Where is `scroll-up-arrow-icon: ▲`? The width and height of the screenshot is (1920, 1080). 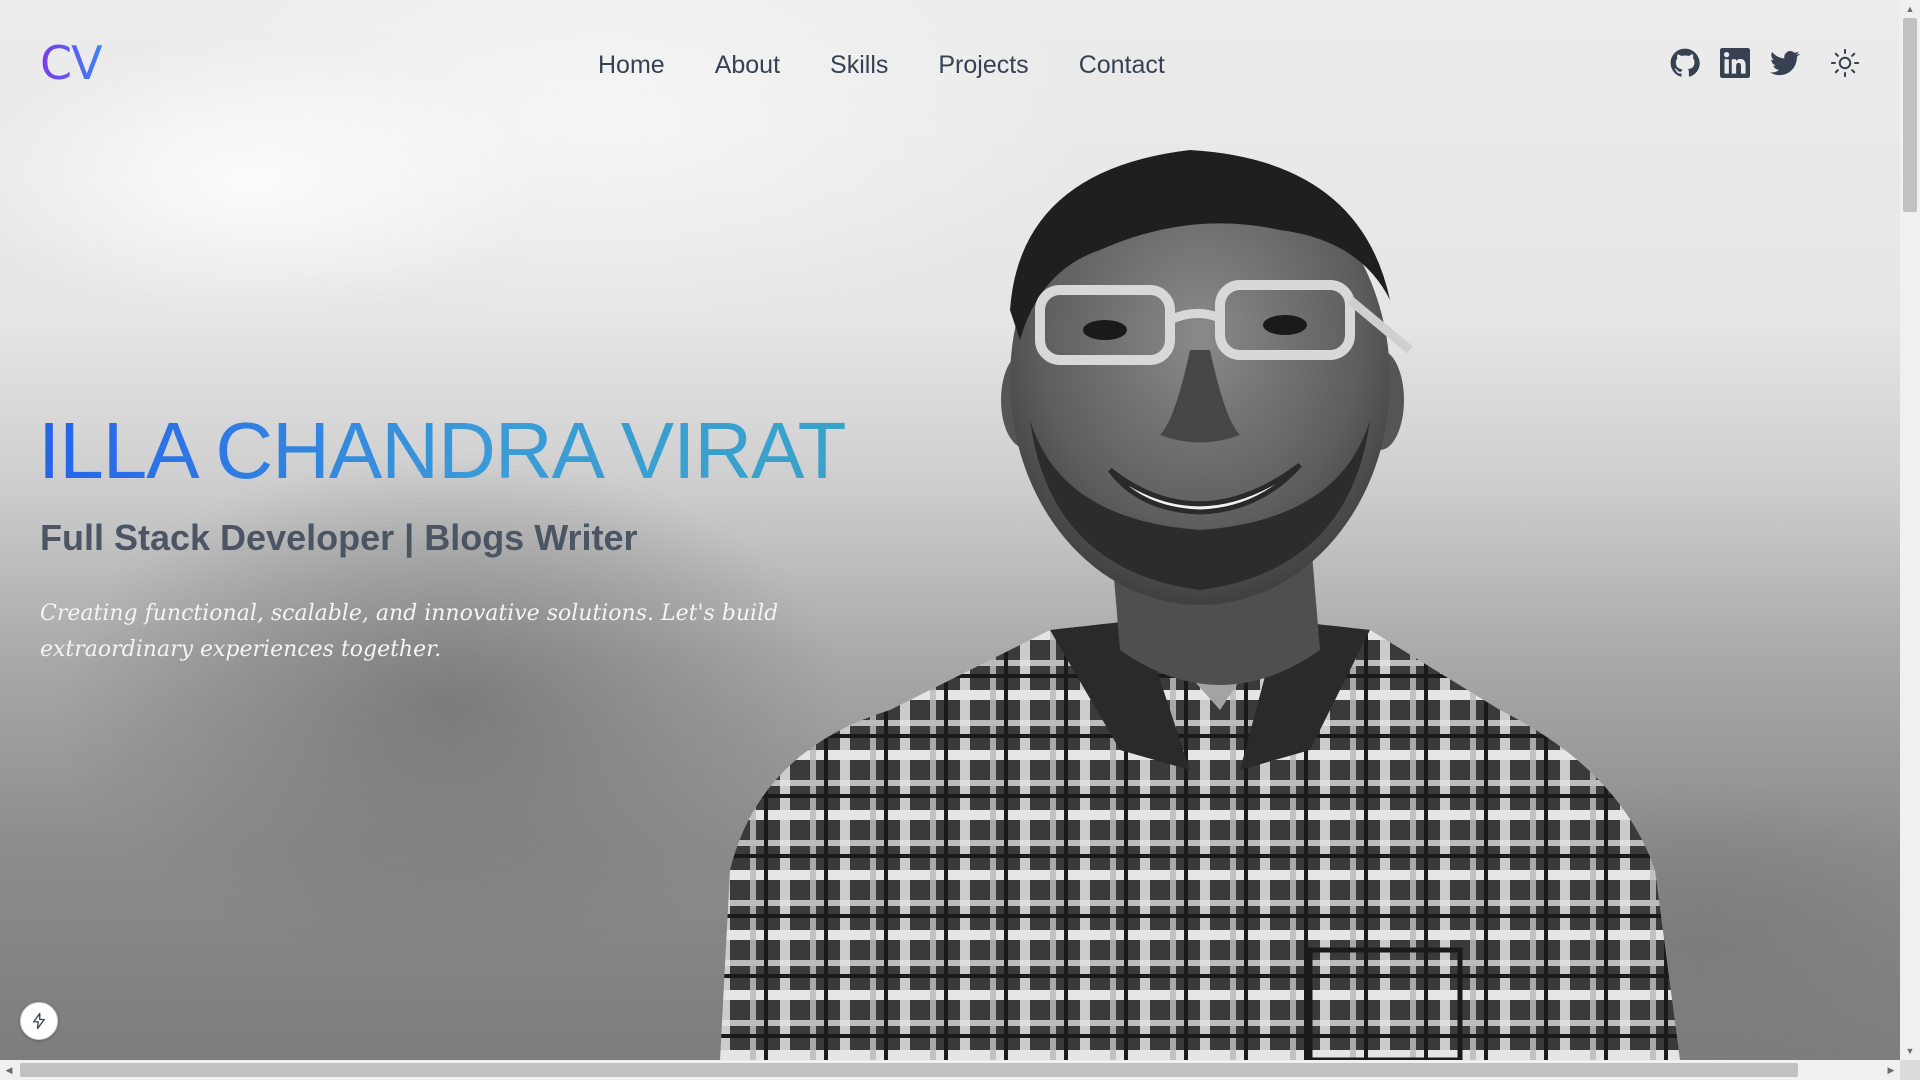
scroll-up-arrow-icon: ▲ is located at coordinates (1910, 9).